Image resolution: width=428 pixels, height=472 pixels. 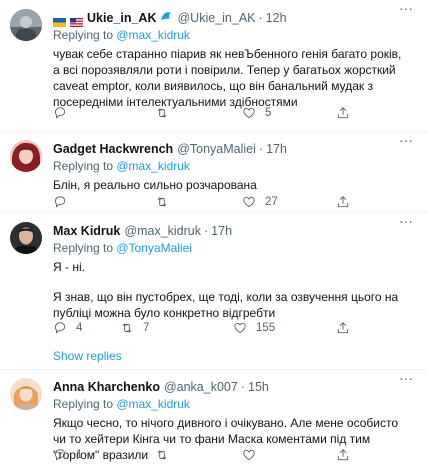 What do you see at coordinates (201, 387) in the screenshot?
I see `user-handle: @anka_k007` at bounding box center [201, 387].